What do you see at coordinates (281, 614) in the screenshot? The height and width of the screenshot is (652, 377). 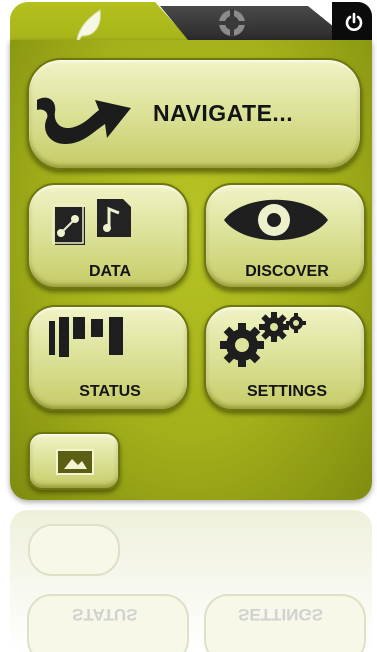 I see `reflection-settings-label: SETTINGS` at bounding box center [281, 614].